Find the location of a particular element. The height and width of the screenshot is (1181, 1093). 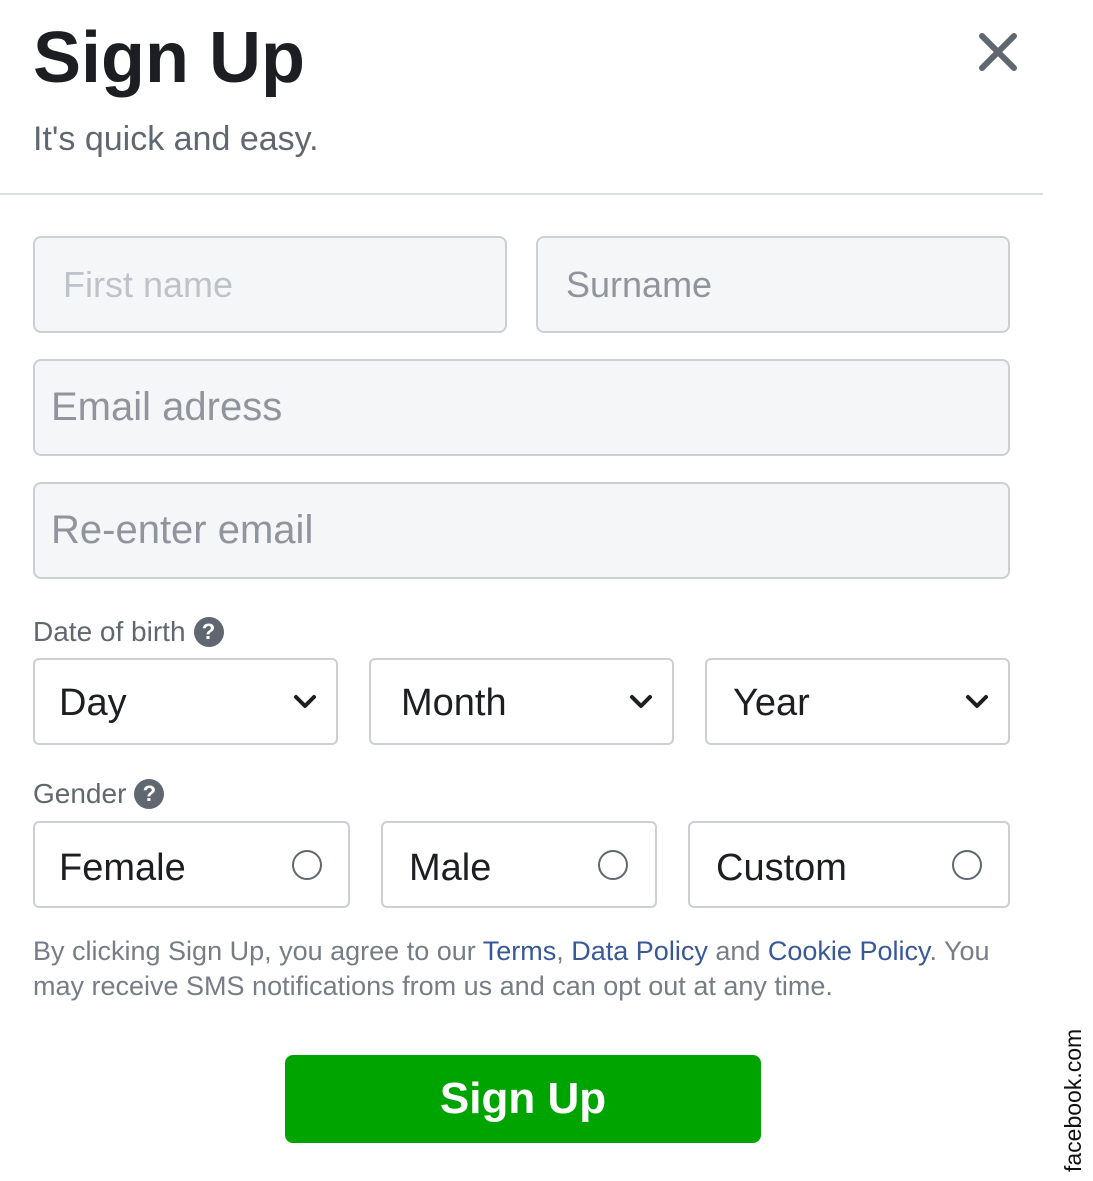

gender-label: Gender ? is located at coordinates (99, 794).